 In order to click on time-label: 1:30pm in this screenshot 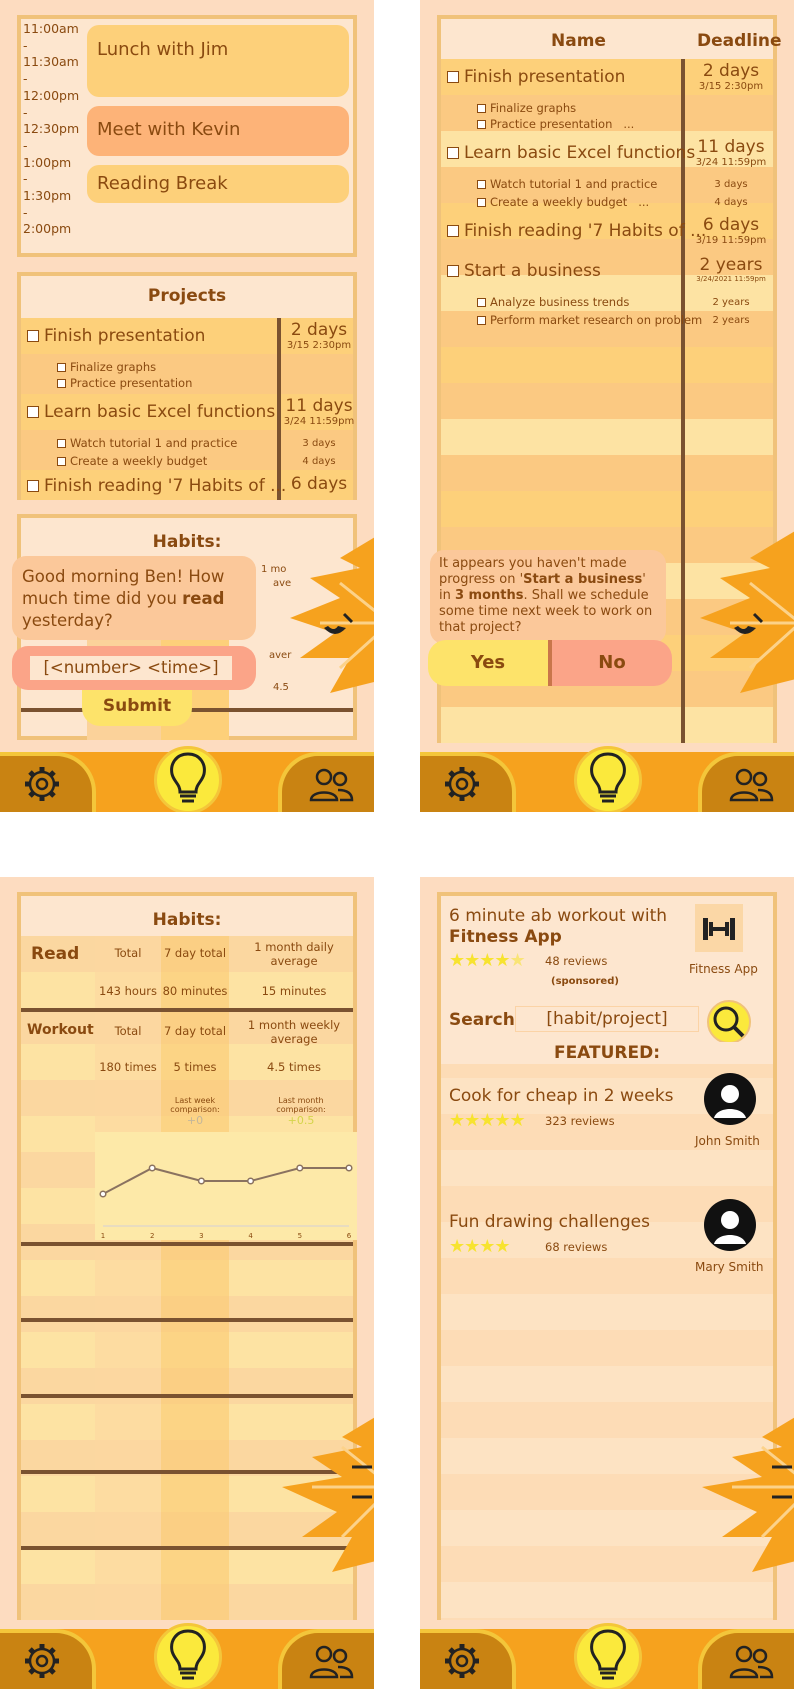, I will do `click(47, 196)`.